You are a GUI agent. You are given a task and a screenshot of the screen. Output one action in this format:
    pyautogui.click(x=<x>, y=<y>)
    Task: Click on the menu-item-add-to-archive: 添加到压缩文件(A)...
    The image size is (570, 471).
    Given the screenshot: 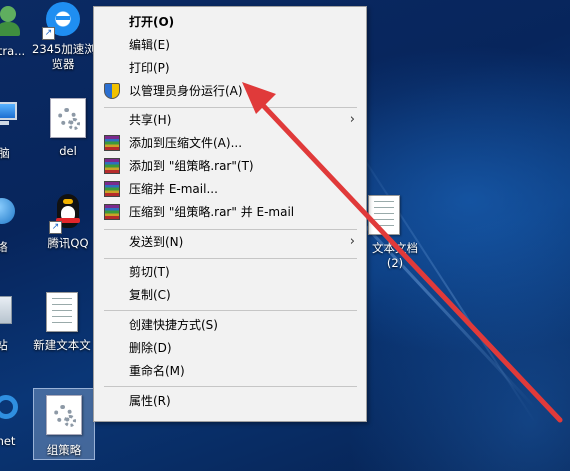 What is the action you would take?
    pyautogui.click(x=230, y=143)
    